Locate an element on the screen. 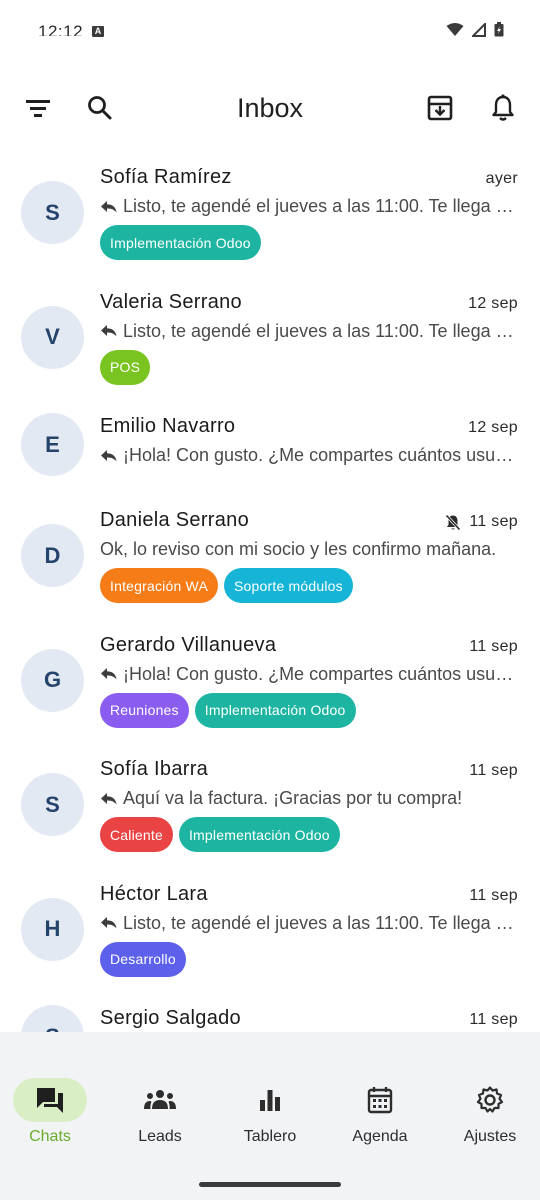 The width and height of the screenshot is (540, 1200). chat-name: Daniela Serrano is located at coordinates (175, 520).